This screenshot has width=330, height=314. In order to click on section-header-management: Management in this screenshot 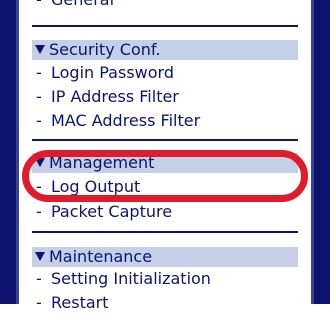, I will do `click(165, 163)`.